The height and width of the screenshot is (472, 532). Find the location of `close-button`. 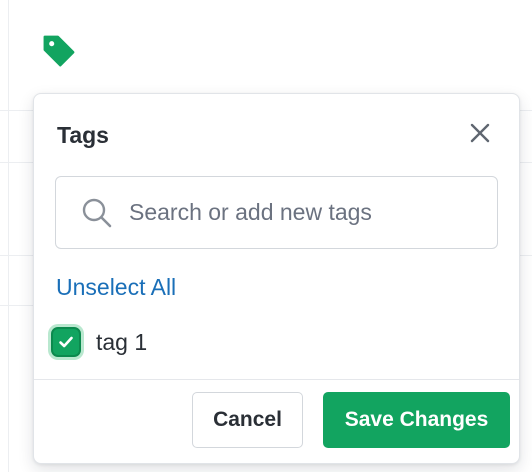

close-button is located at coordinates (480, 135).